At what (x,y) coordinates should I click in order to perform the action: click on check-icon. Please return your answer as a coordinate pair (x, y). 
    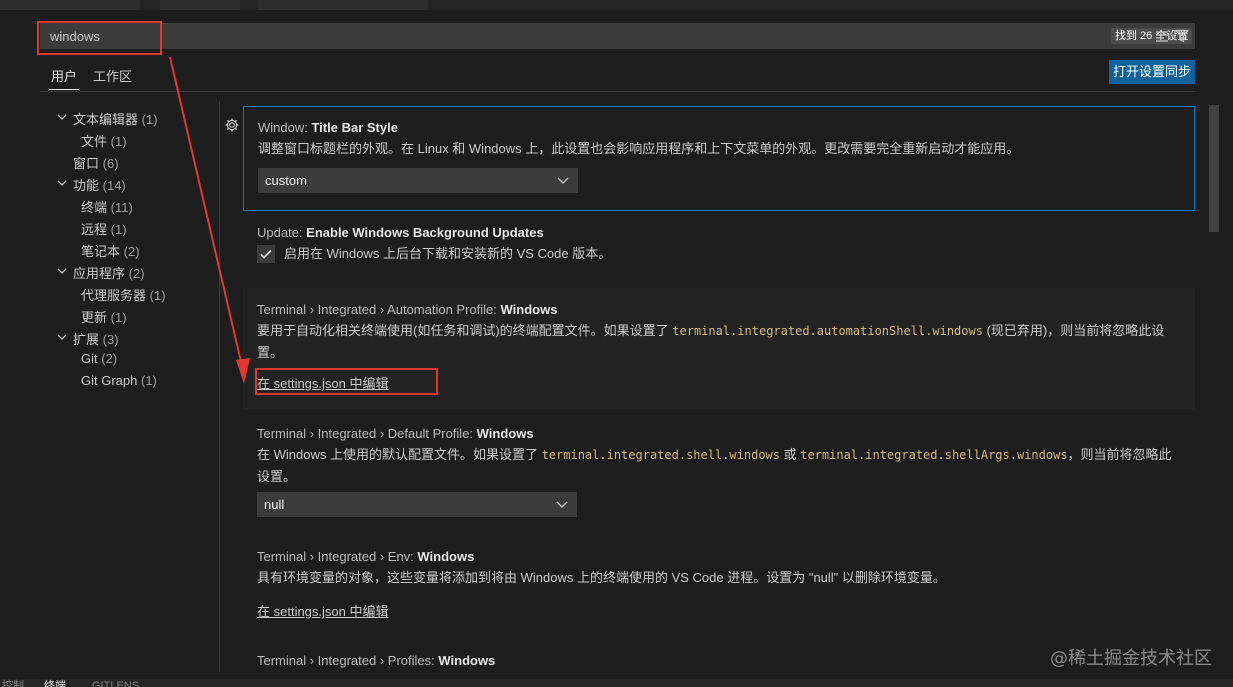
    Looking at the image, I should click on (266, 254).